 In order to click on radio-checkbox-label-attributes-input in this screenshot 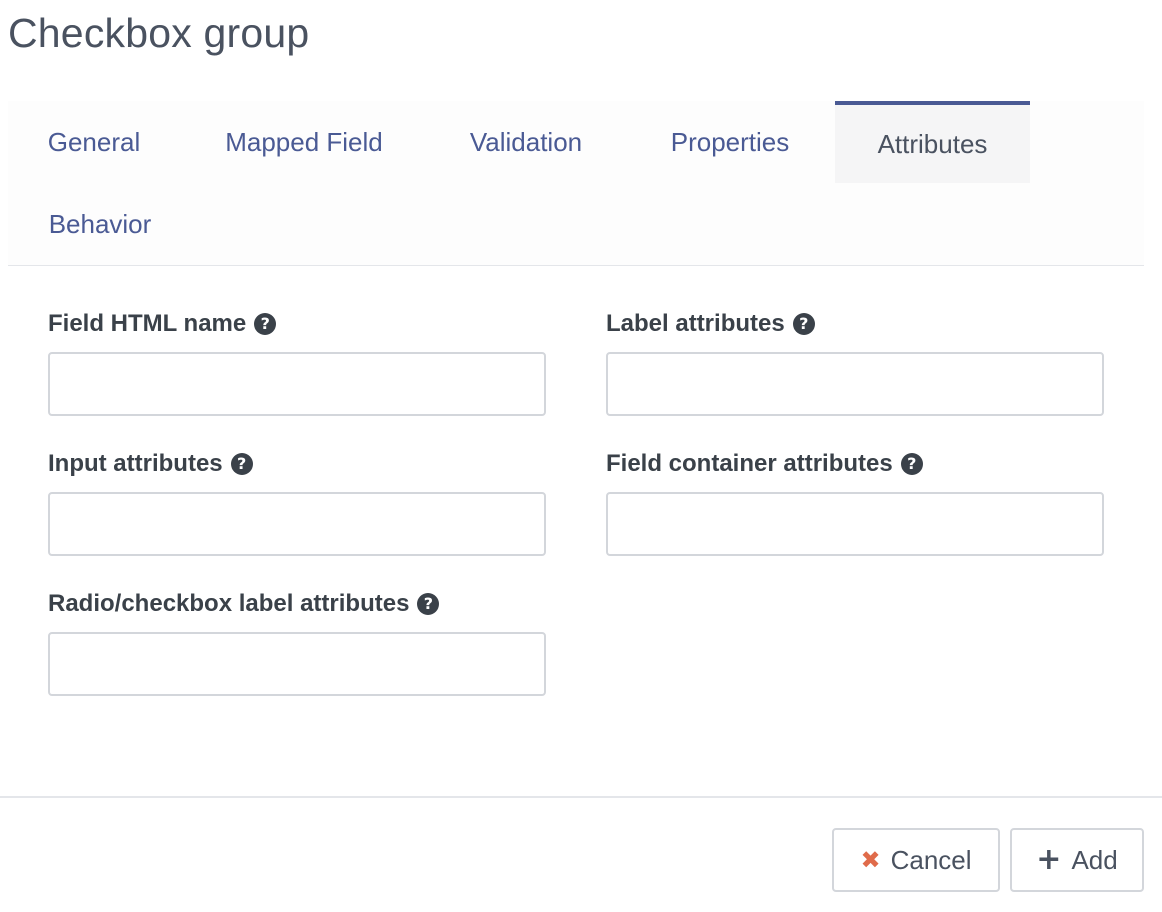, I will do `click(297, 664)`.